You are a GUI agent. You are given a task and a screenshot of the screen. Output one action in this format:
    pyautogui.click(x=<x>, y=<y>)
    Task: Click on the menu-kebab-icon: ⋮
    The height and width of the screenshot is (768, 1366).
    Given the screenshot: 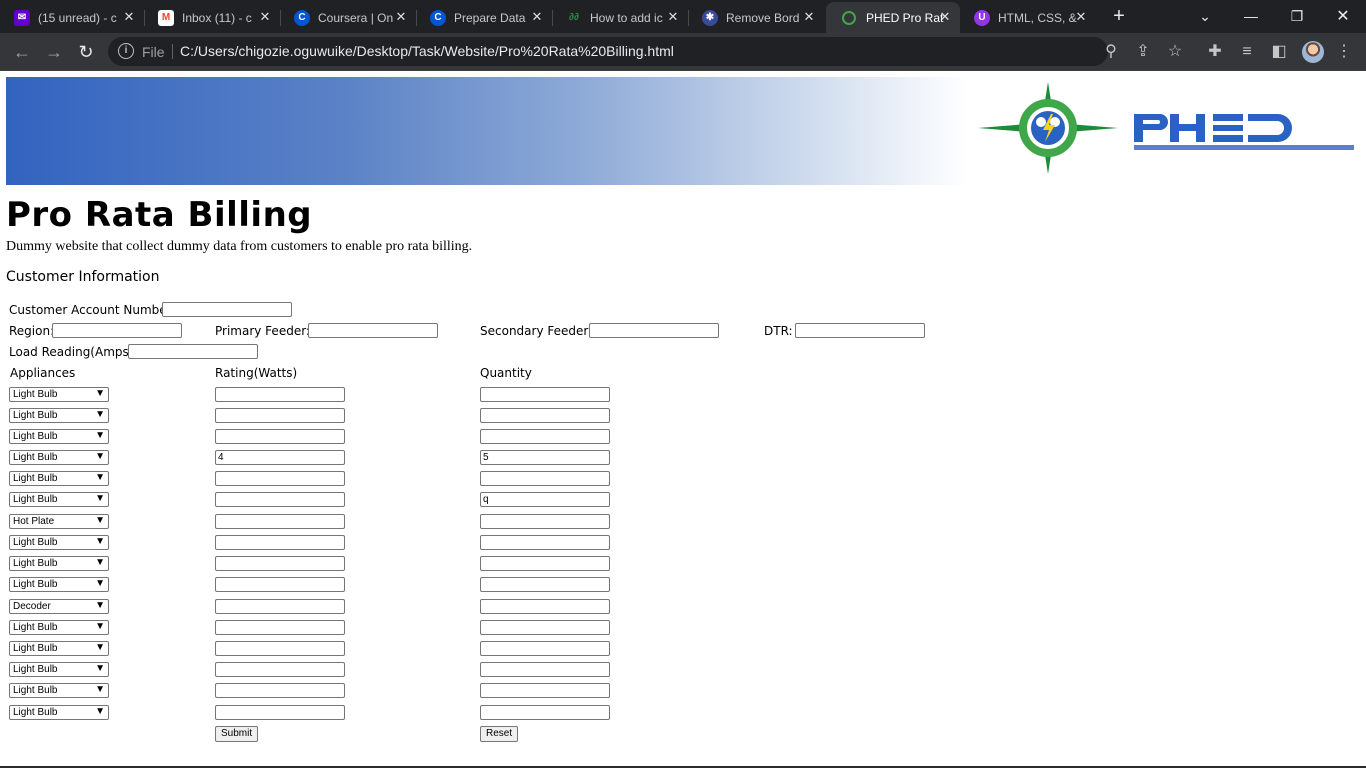 What is the action you would take?
    pyautogui.click(x=1344, y=52)
    